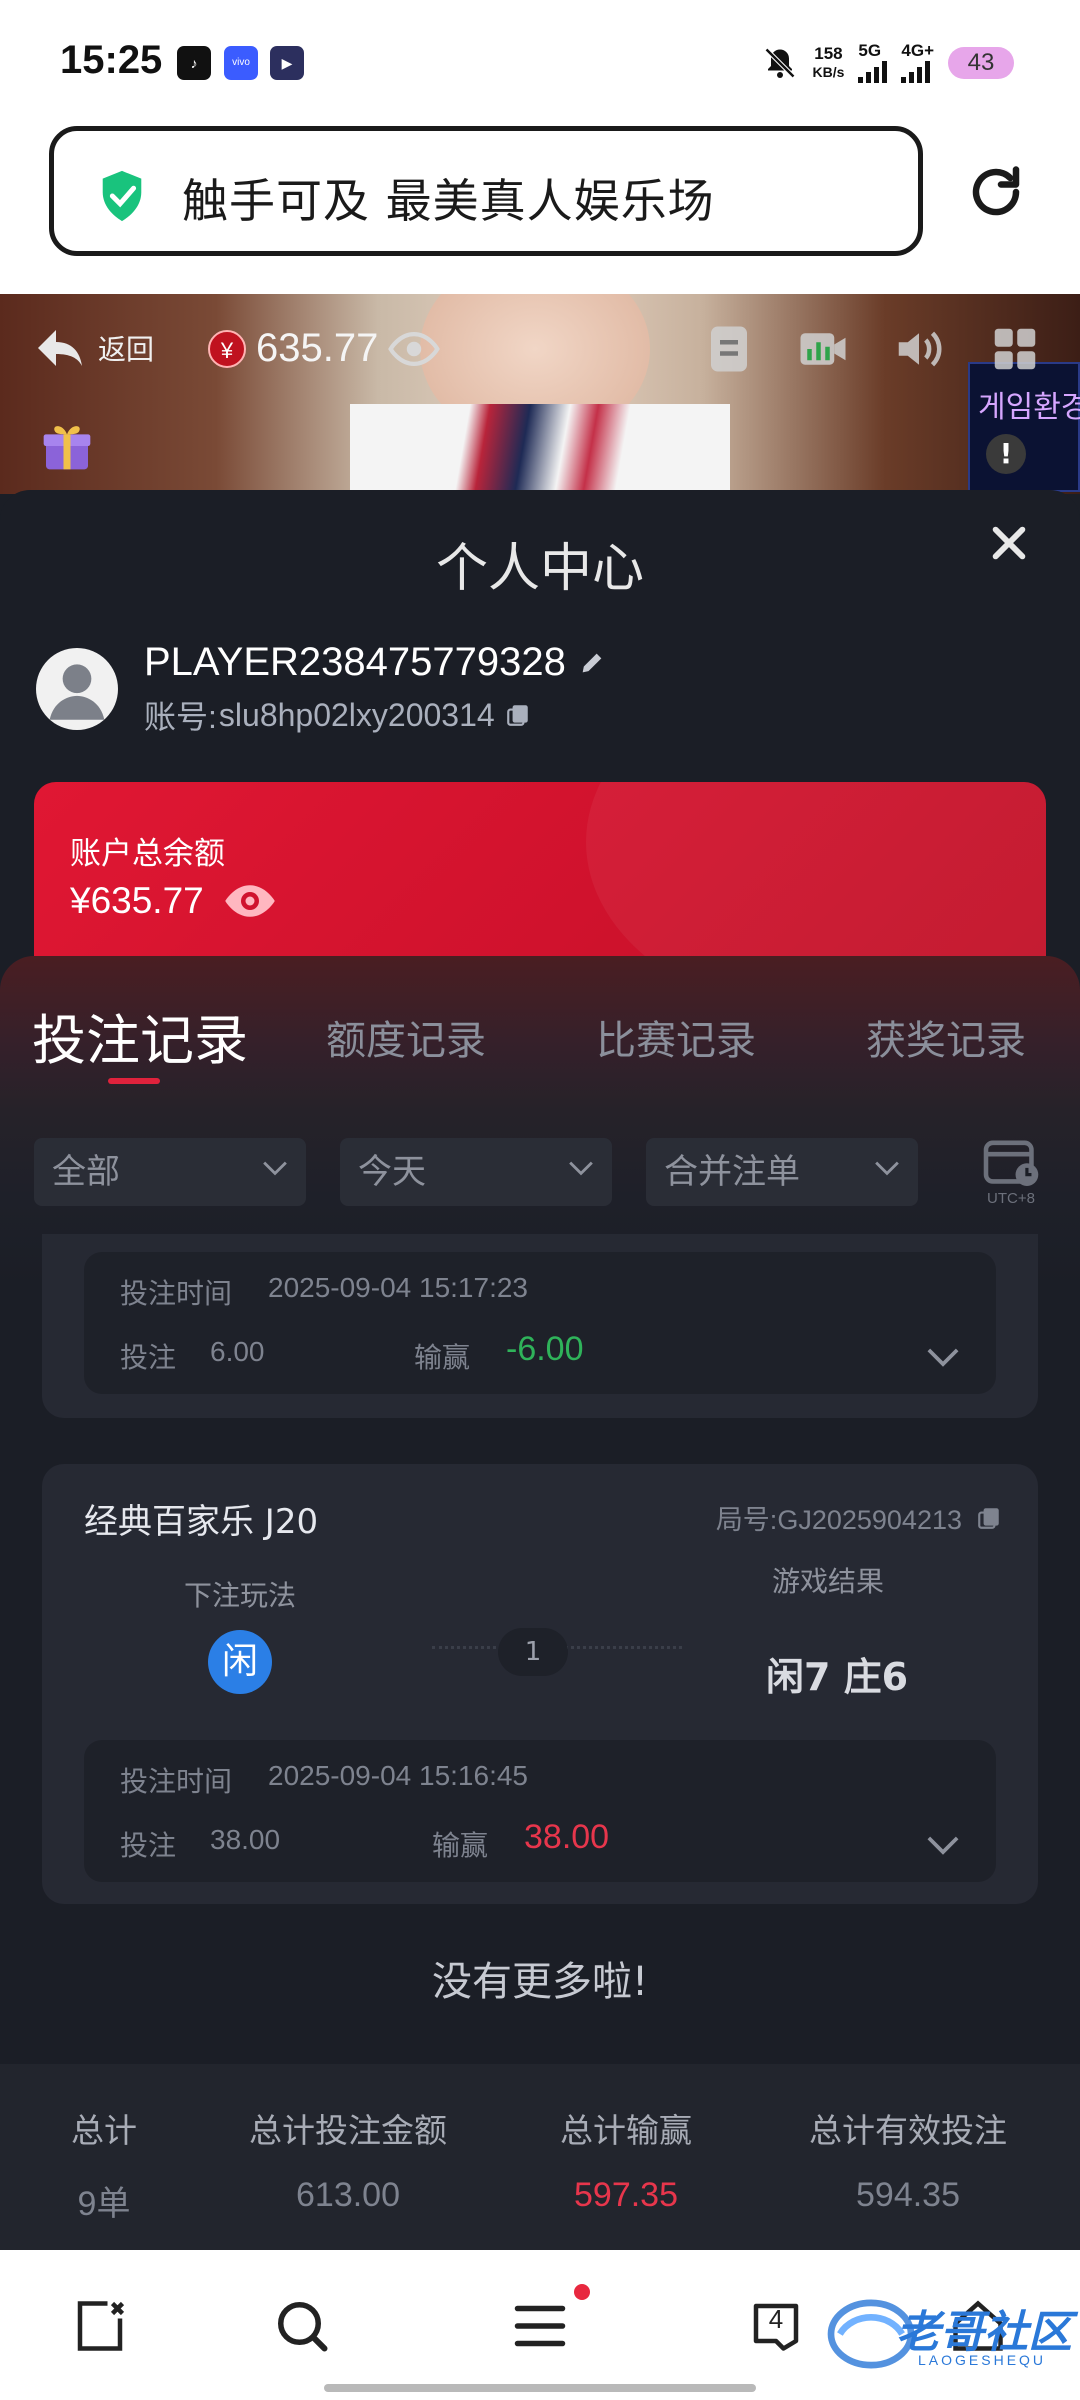  What do you see at coordinates (348, 2159) in the screenshot?
I see `total-bet: 总计投注金额 613.00` at bounding box center [348, 2159].